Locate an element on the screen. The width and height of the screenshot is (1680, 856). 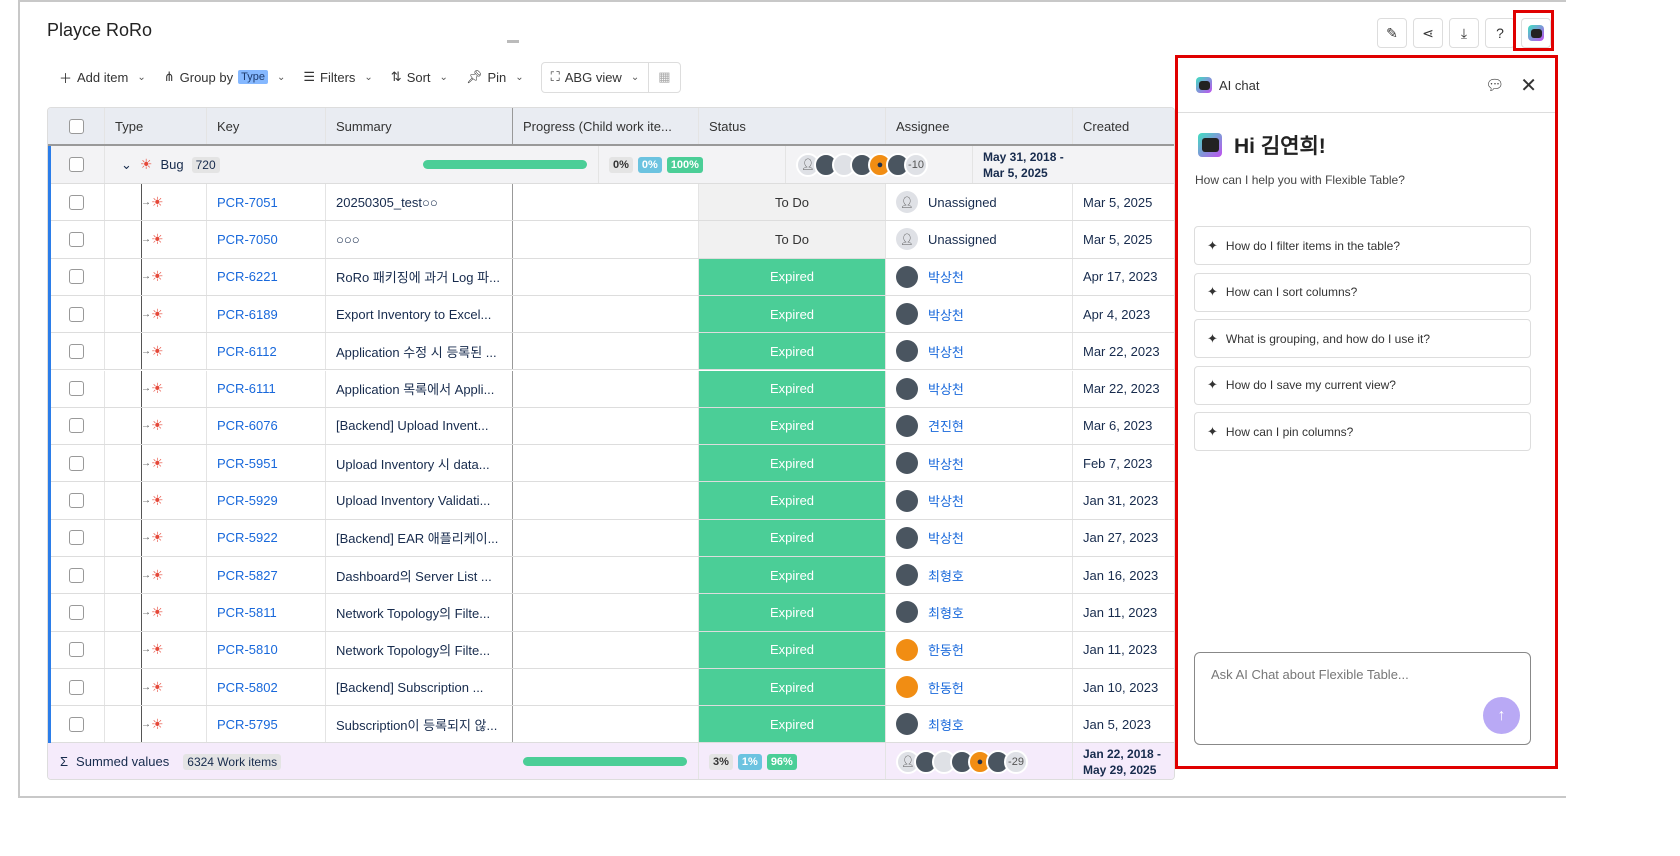
issue-key-link: PCR-5810 is located at coordinates (266, 649).